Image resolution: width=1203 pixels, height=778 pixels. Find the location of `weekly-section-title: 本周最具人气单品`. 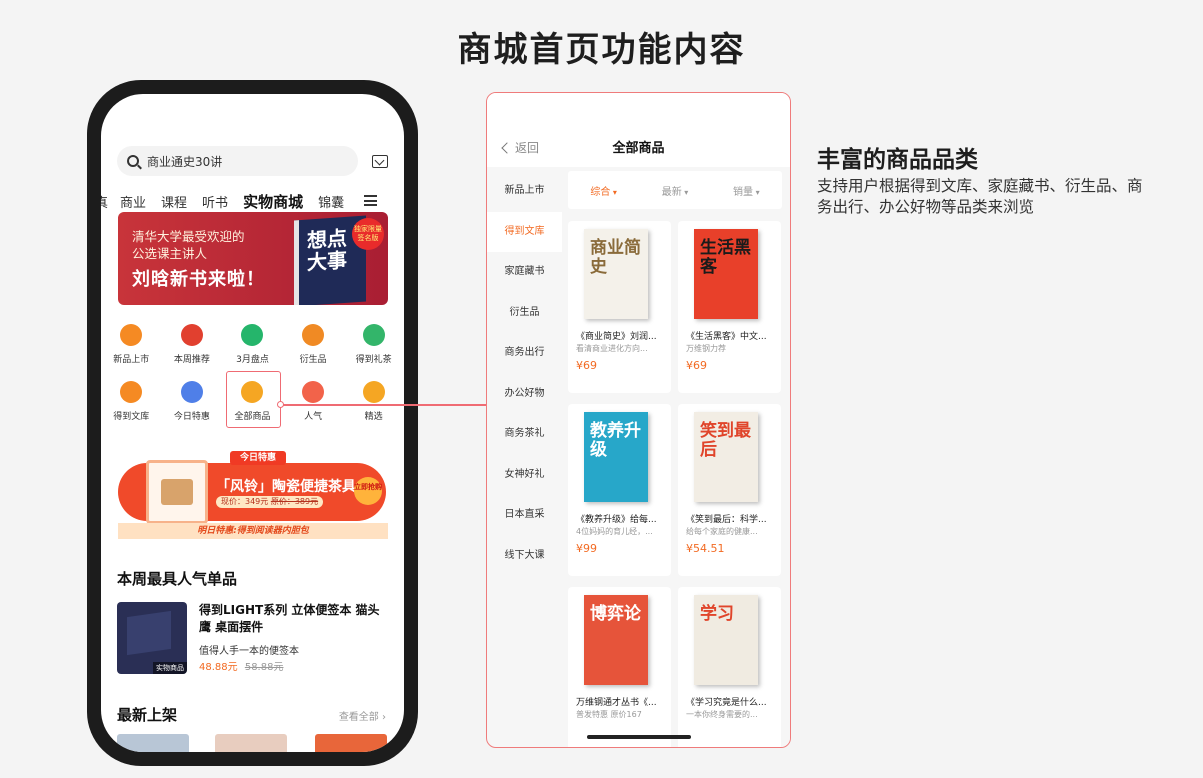

weekly-section-title: 本周最具人气单品 is located at coordinates (177, 579).